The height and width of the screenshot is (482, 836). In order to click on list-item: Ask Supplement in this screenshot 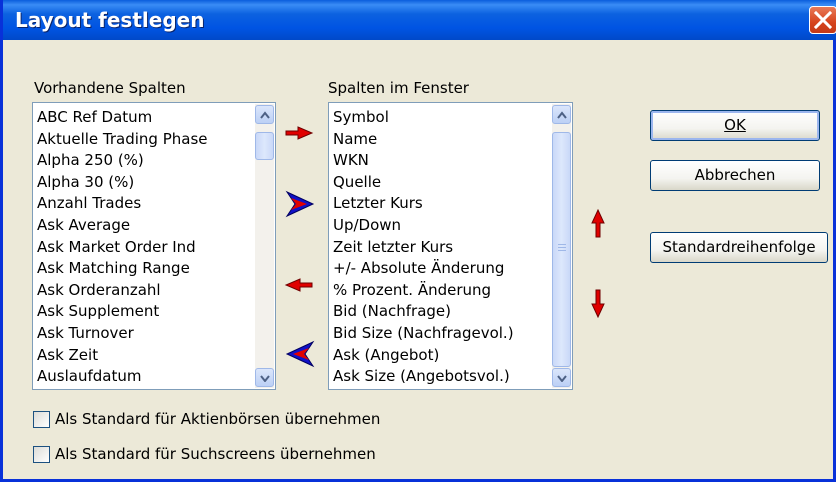, I will do `click(122, 312)`.